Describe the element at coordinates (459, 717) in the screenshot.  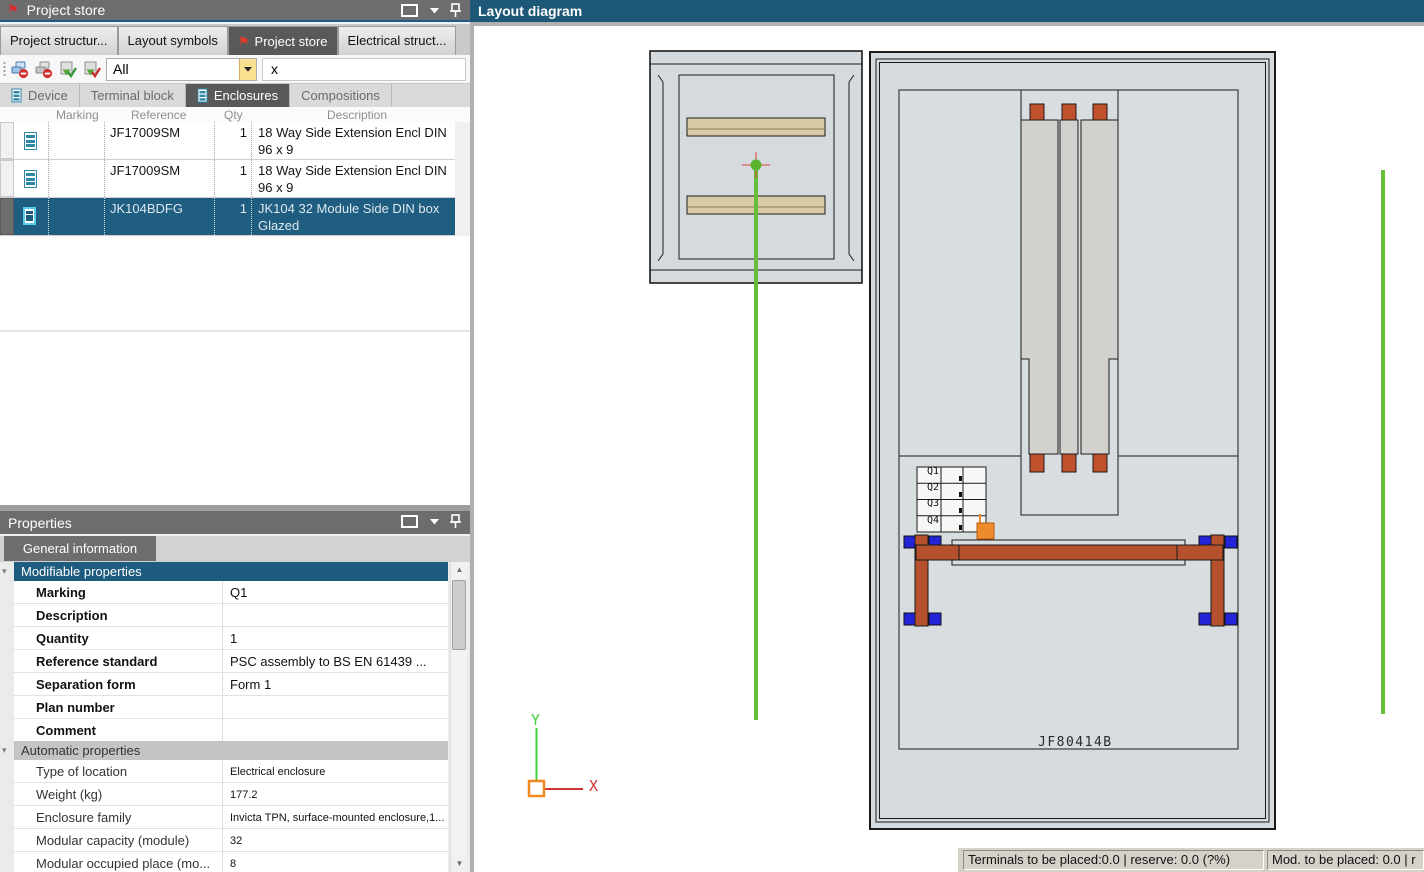
I see `properties-scrollbar: ▲ ▼` at that location.